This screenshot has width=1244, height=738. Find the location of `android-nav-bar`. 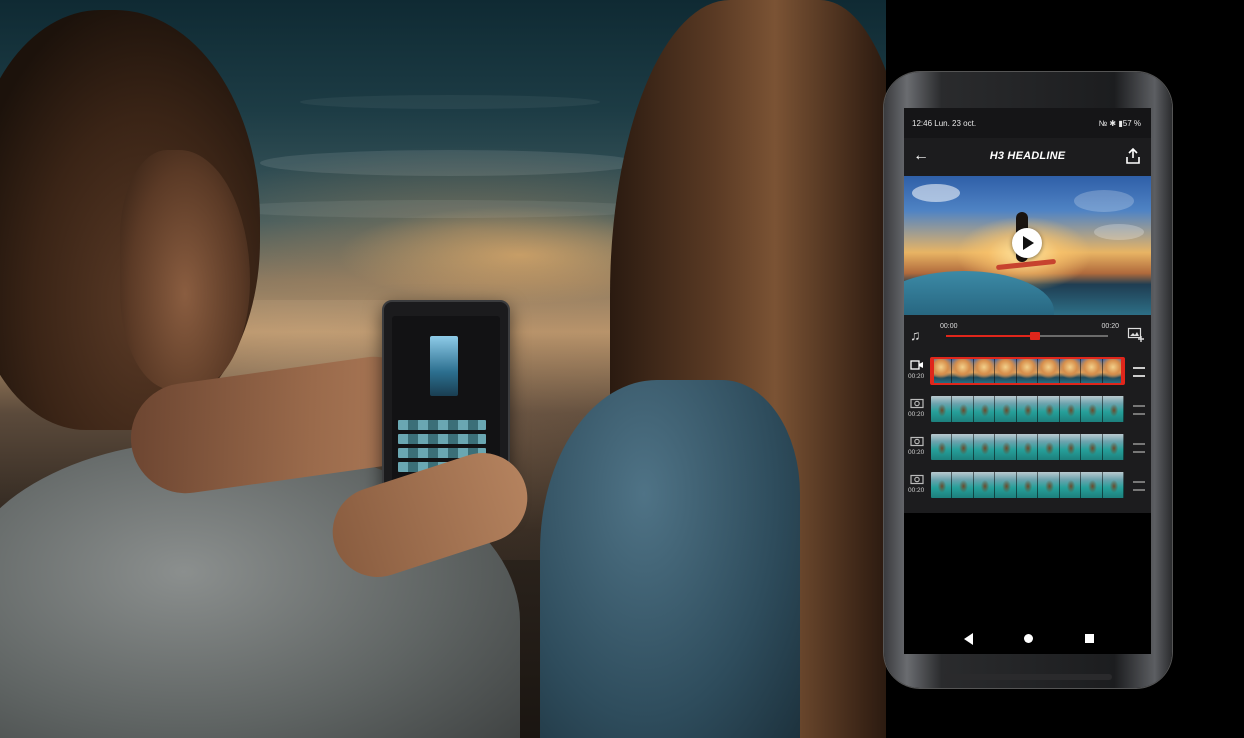

android-nav-bar is located at coordinates (1027, 639).